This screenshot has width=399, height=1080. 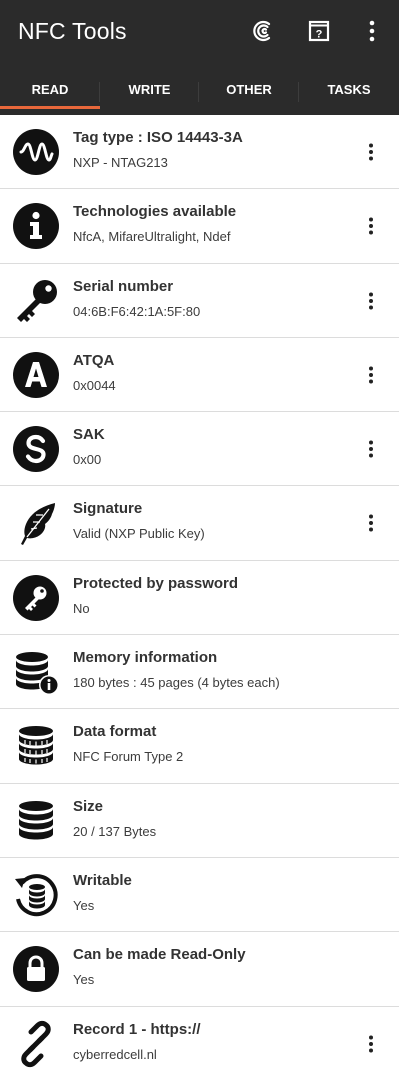 What do you see at coordinates (199, 57) in the screenshot?
I see `app-bar: NFC Tools ? READ WRITE OTHER TASKS` at bounding box center [199, 57].